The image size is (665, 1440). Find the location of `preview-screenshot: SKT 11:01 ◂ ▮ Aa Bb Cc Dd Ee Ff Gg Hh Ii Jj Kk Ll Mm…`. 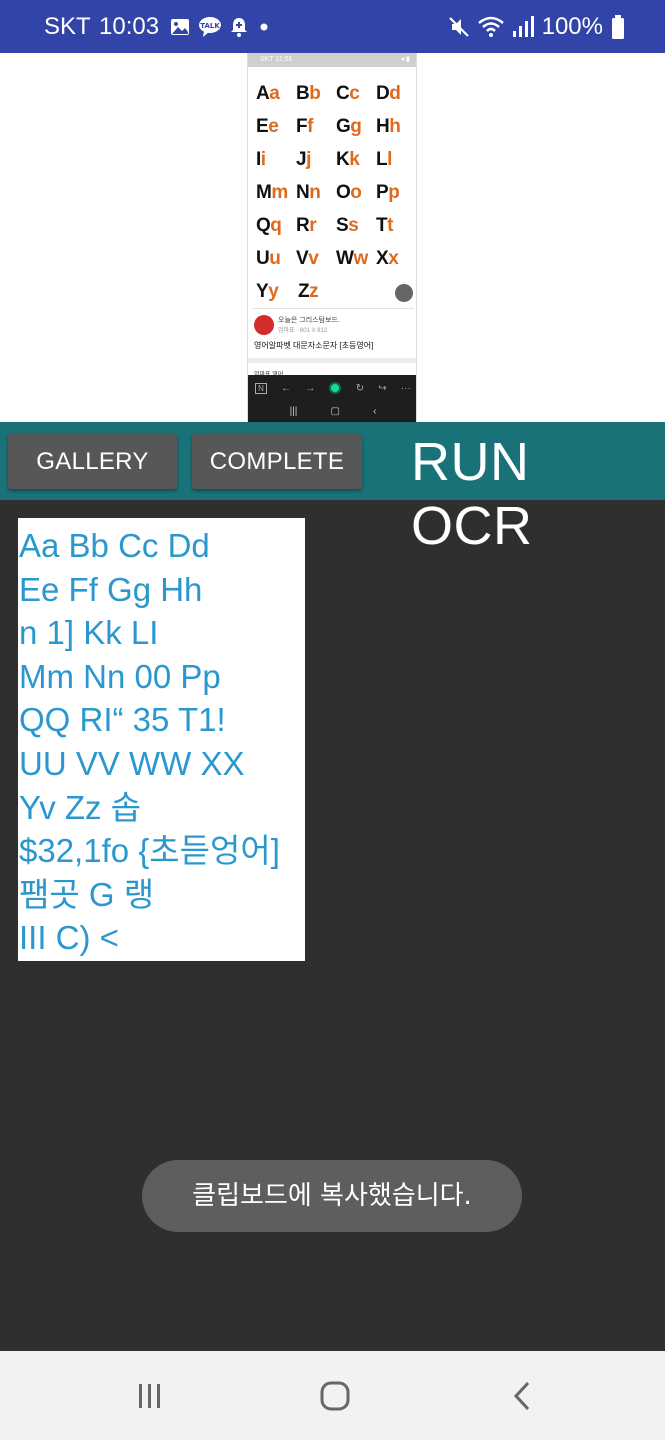

preview-screenshot: SKT 11:01 ◂ ▮ Aa Bb Cc Dd Ee Ff Gg Hh Ii Jj Kk Ll Mm… is located at coordinates (332, 237).